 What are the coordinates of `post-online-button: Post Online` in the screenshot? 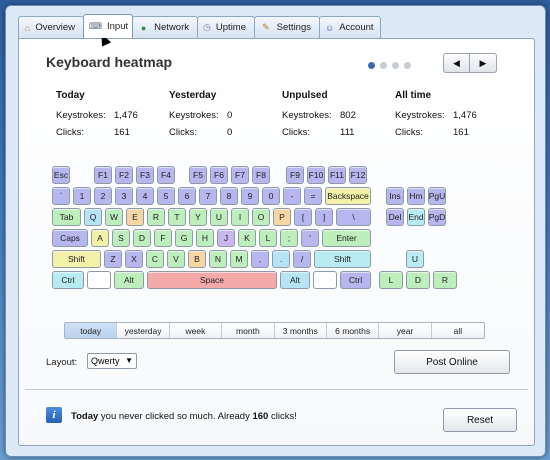 It's located at (452, 362).